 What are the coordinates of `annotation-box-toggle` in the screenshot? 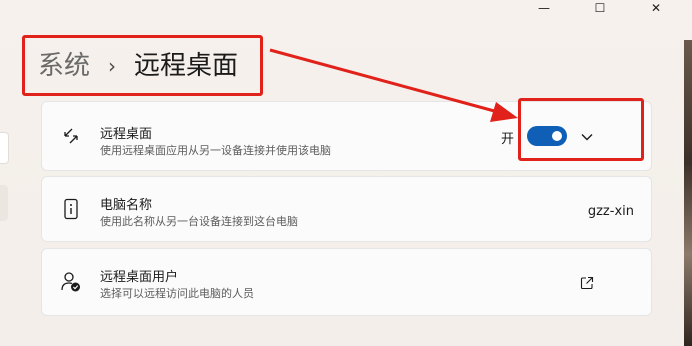 It's located at (581, 129).